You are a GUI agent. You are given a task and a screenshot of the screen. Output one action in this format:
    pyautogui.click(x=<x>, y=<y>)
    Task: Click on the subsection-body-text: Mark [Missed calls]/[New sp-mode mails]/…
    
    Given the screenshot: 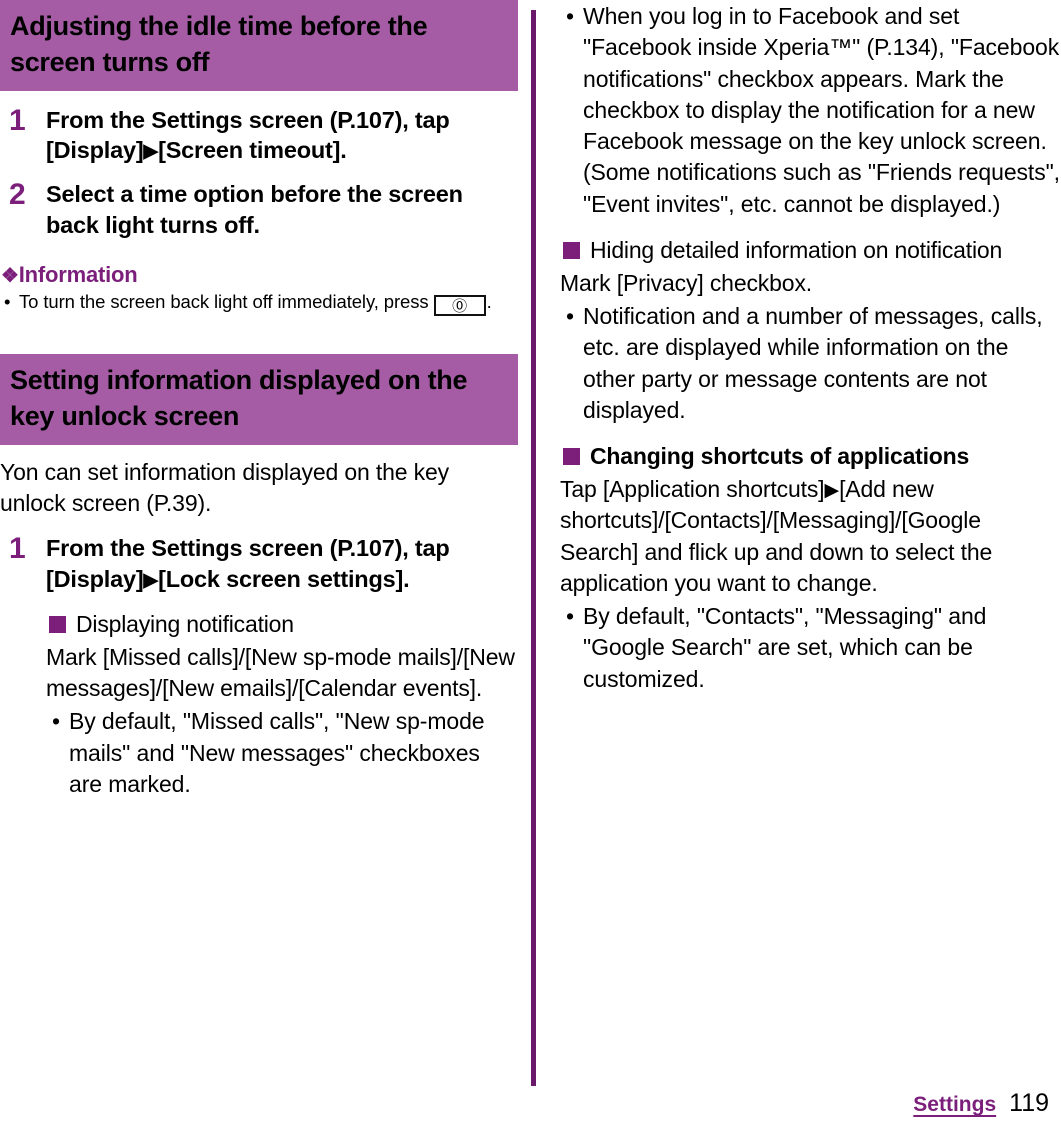 What is the action you would take?
    pyautogui.click(x=280, y=672)
    